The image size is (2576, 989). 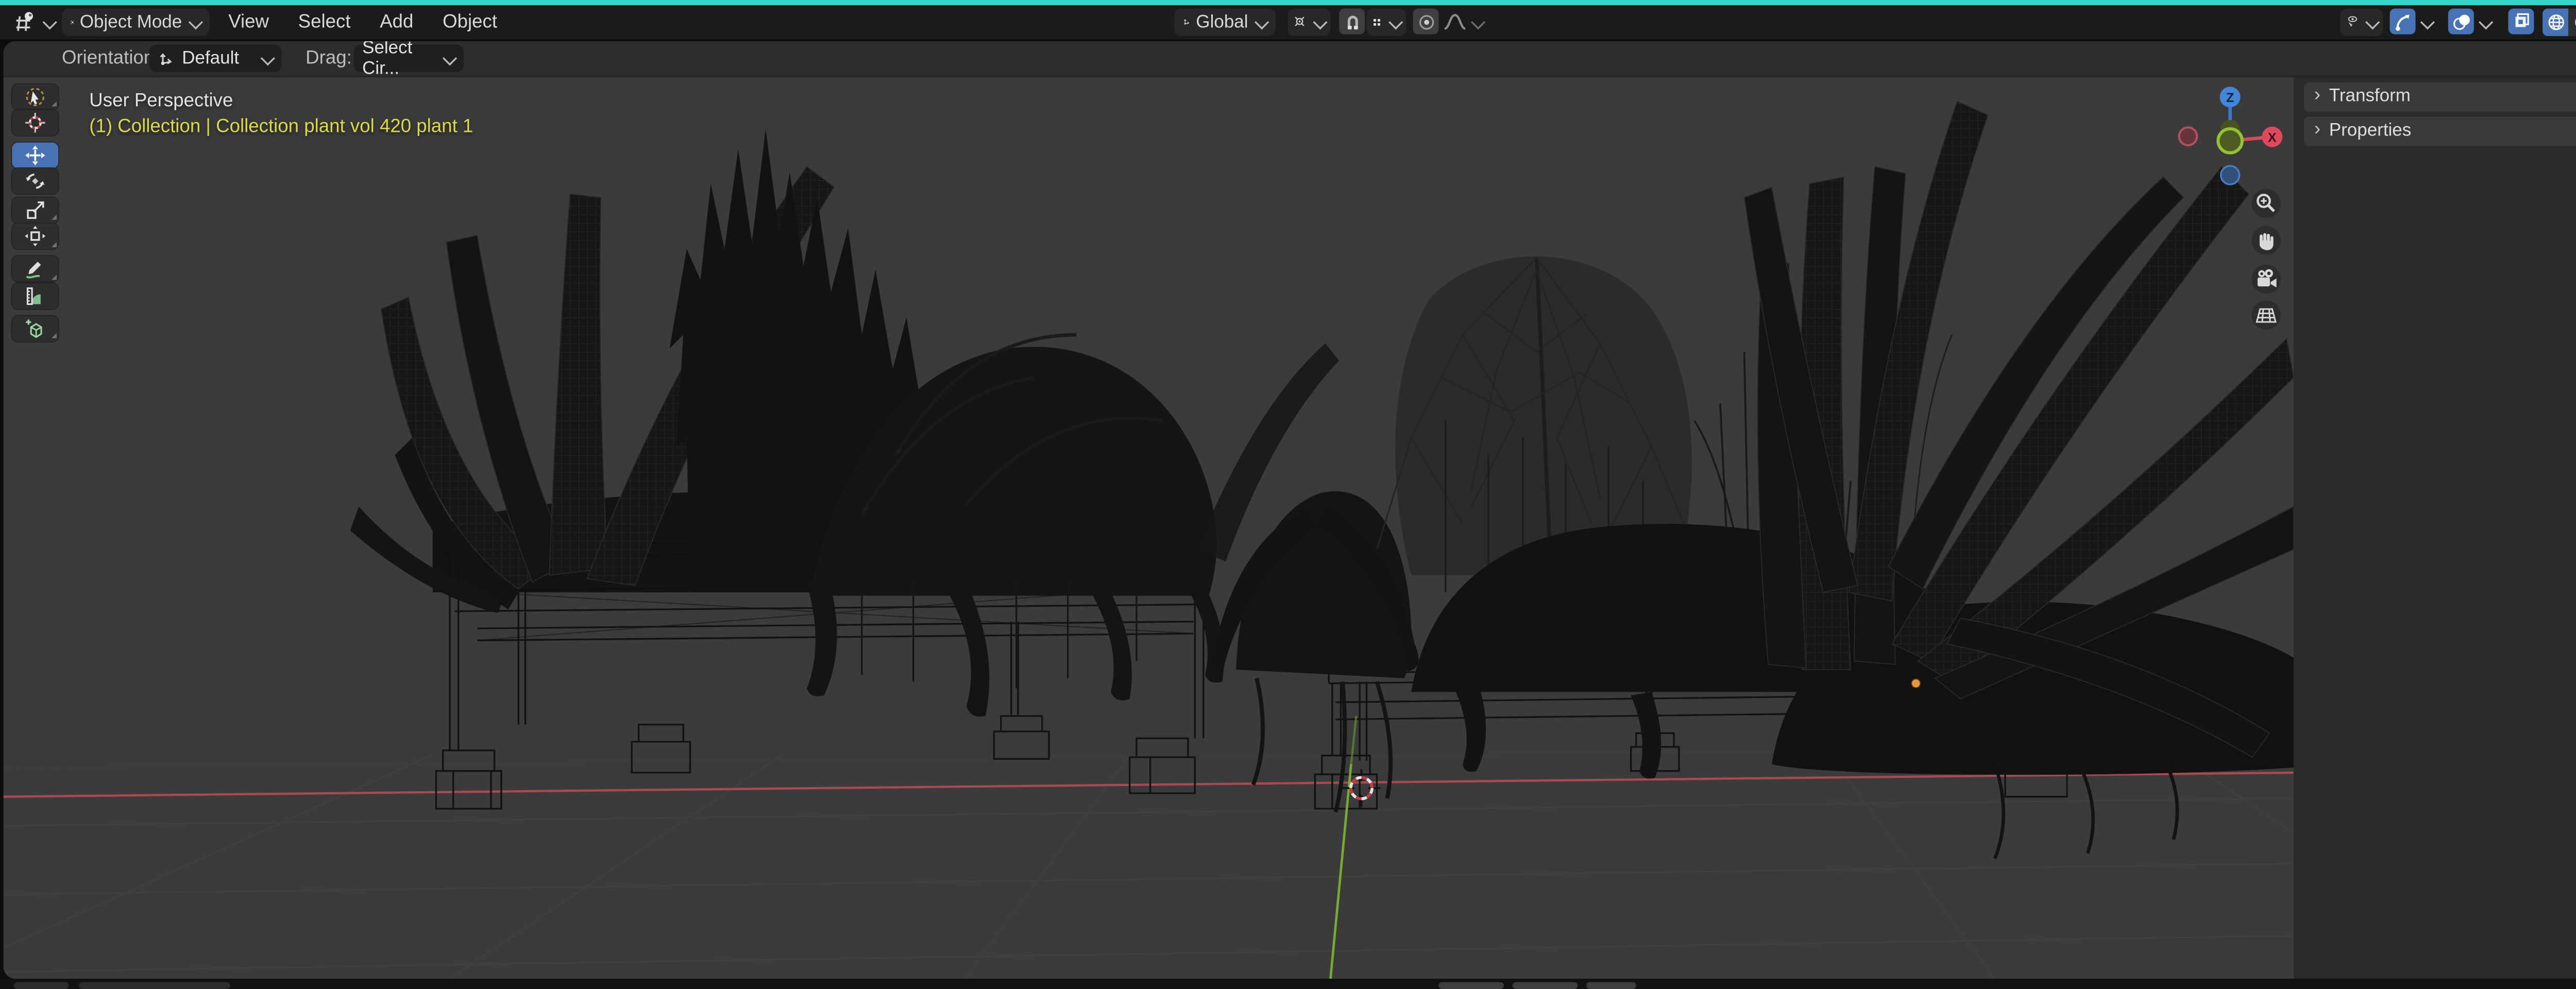 I want to click on object-origin-dot, so click(x=1916, y=683).